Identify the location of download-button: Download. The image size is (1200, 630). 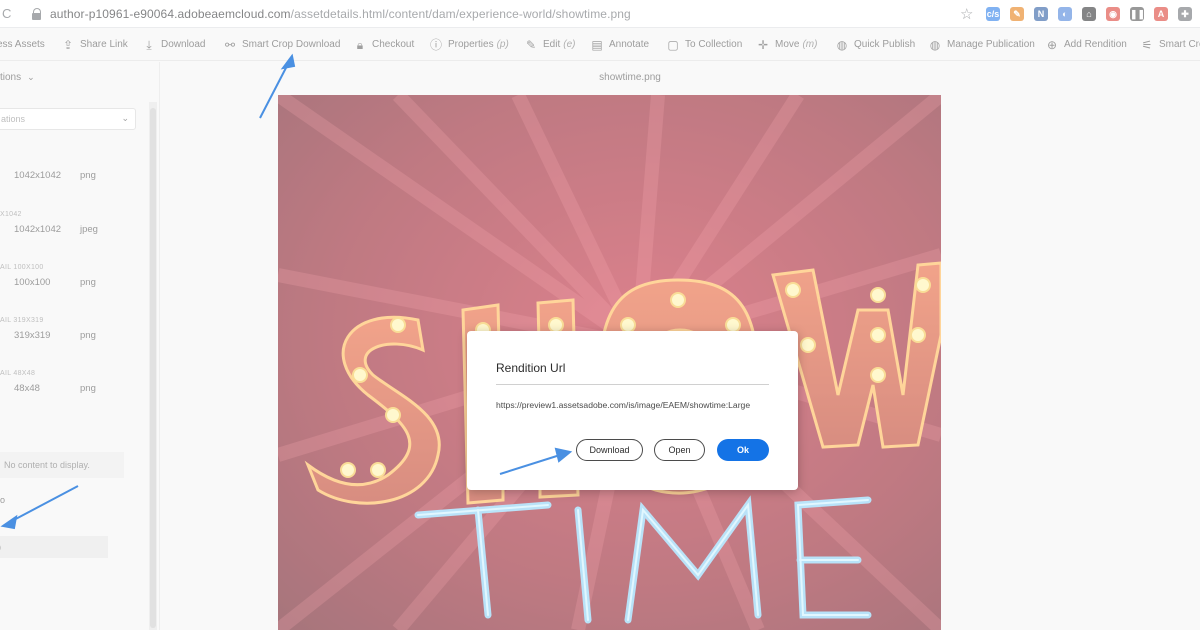
(609, 450).